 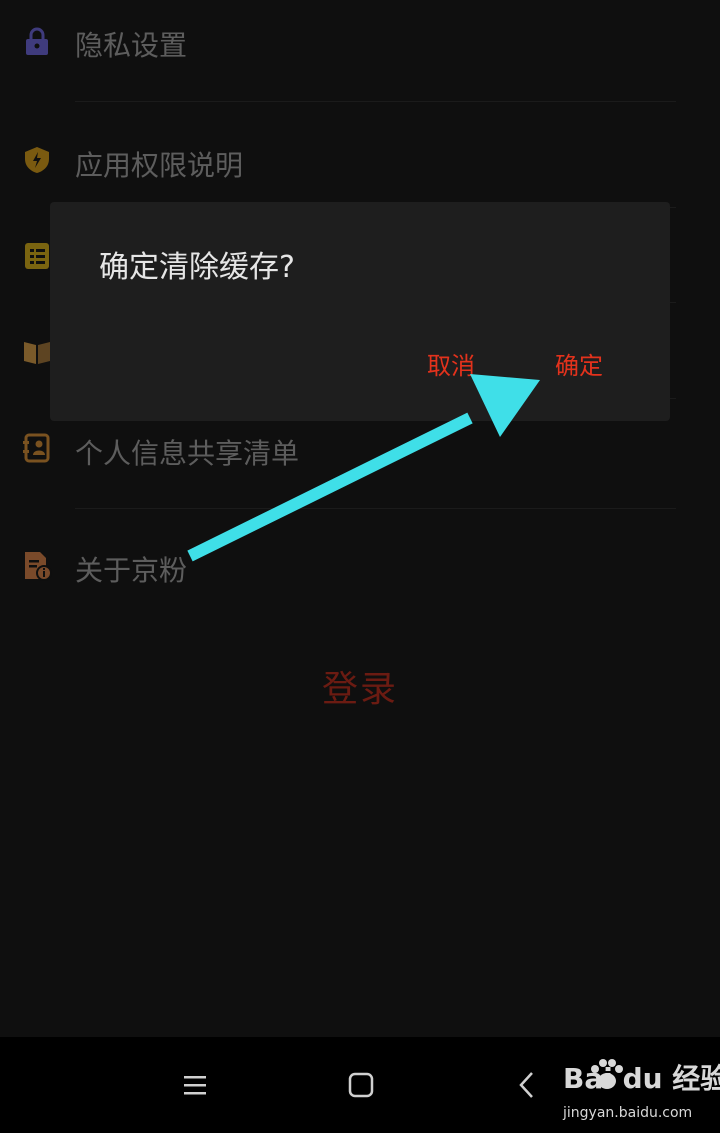 I want to click on shield-icon, so click(x=37, y=160).